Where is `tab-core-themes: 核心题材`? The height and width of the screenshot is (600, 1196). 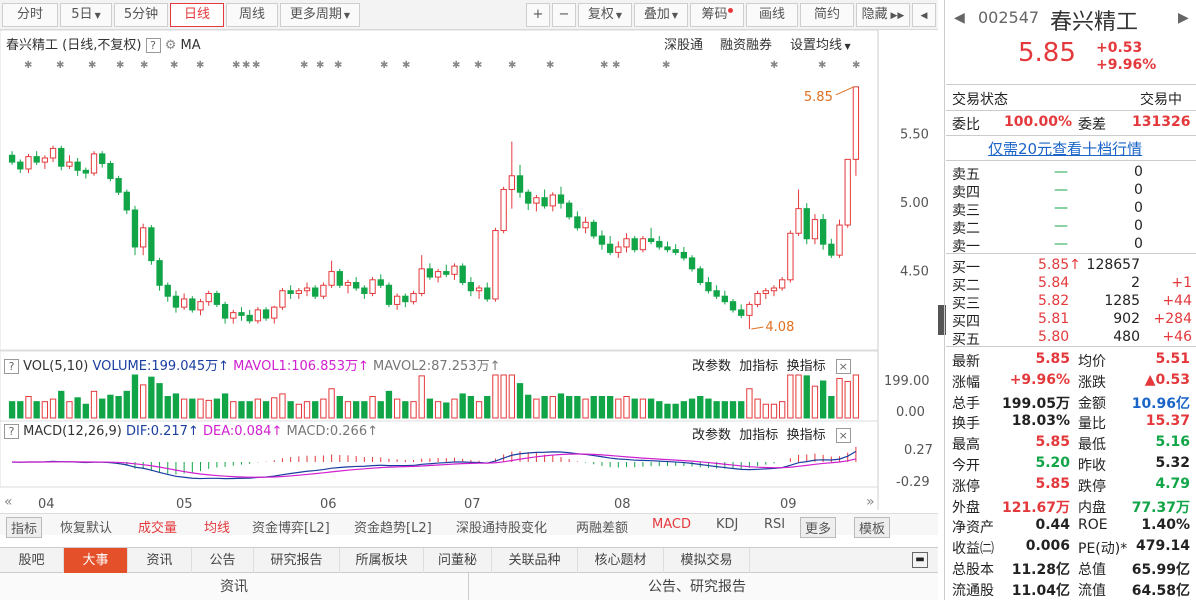
tab-core-themes: 核心题材 is located at coordinates (621, 560).